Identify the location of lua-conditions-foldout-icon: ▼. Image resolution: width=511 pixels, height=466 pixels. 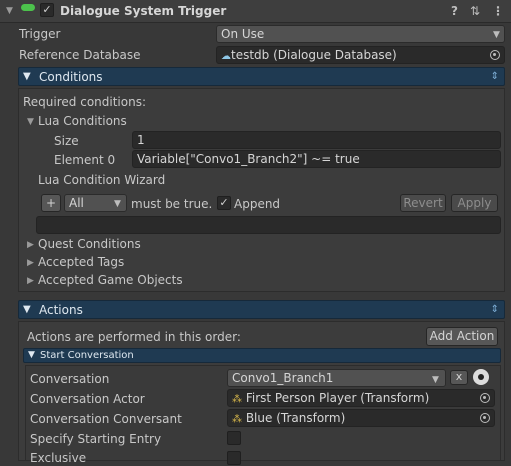
(30, 122).